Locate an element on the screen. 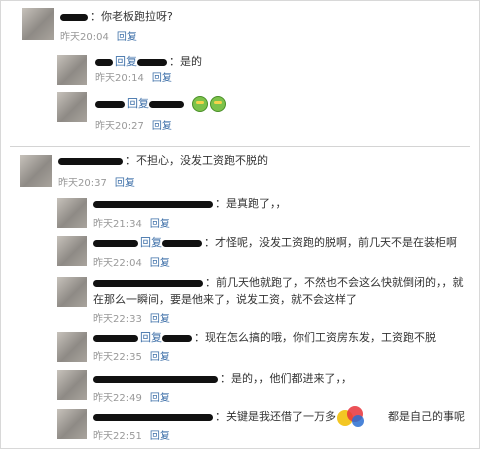 Image resolution: width=480 pixels, height=449 pixels. reply-meta: 昨天22:35 回复 is located at coordinates (131, 358).